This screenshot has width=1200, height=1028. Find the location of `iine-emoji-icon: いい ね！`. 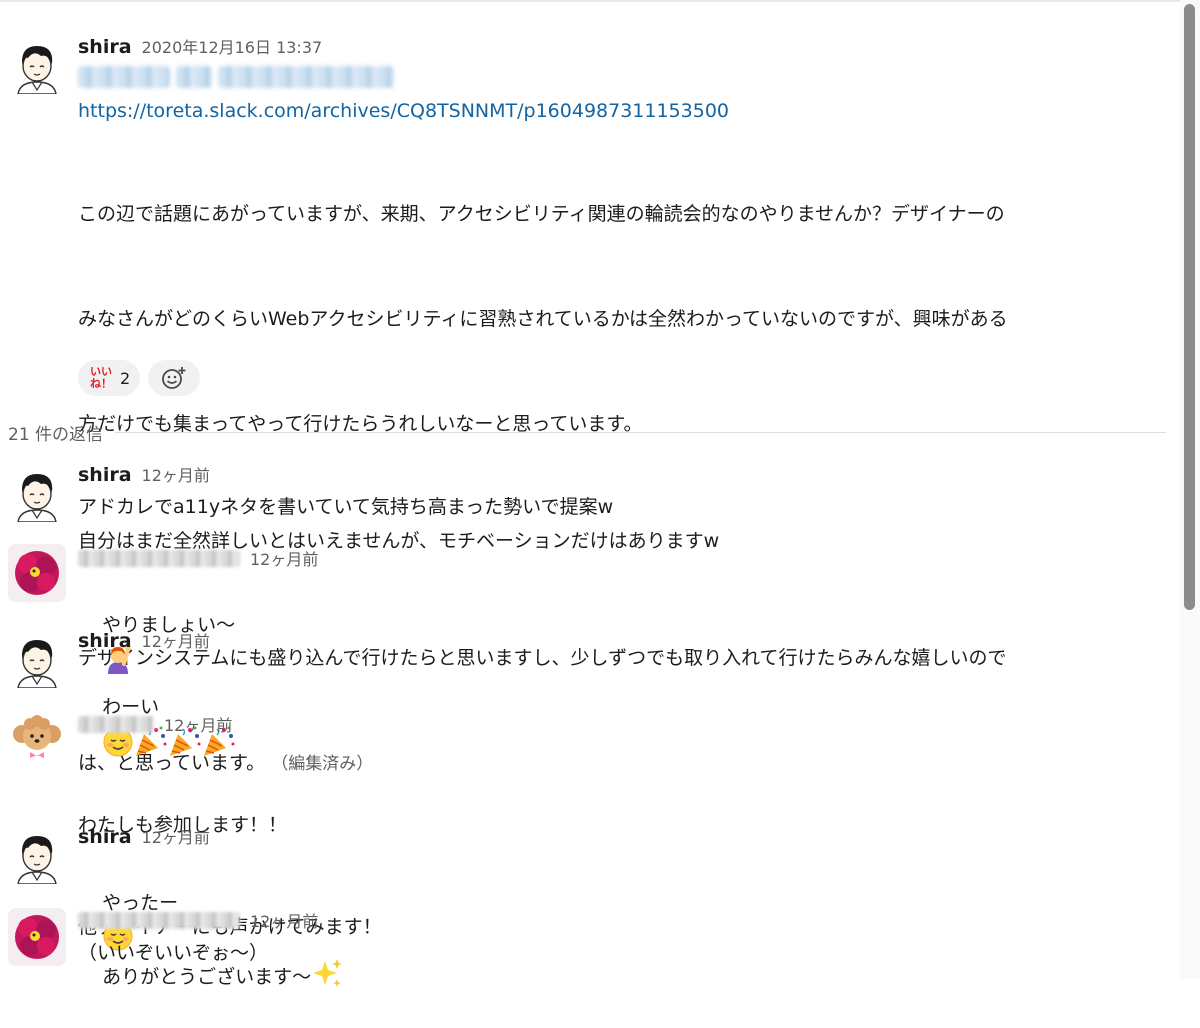

iine-emoji-icon: いい ね！ is located at coordinates (101, 378).